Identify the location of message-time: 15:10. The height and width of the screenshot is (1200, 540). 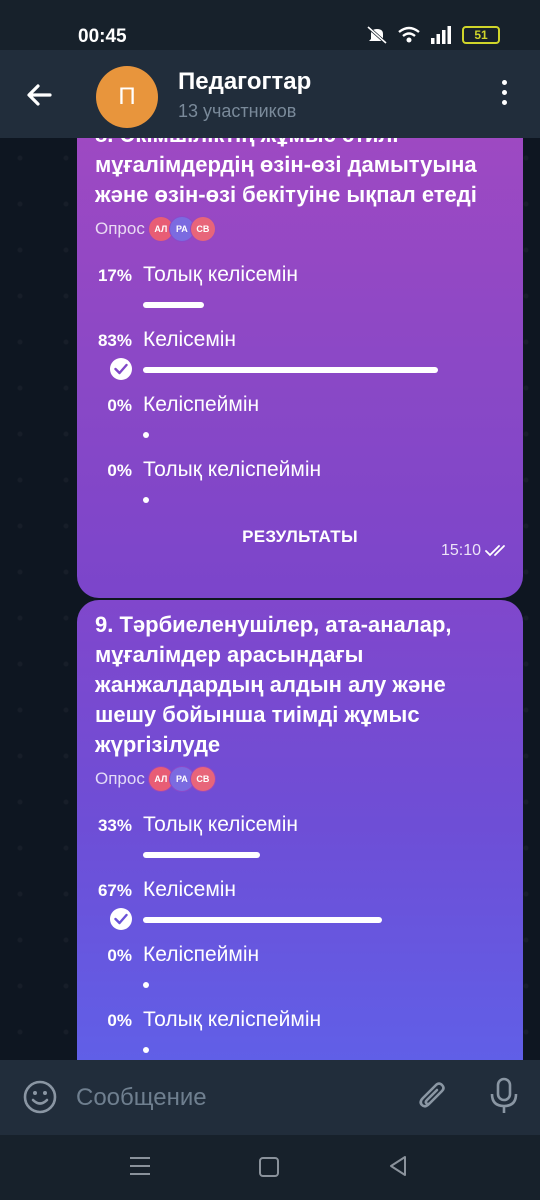
(476, 551).